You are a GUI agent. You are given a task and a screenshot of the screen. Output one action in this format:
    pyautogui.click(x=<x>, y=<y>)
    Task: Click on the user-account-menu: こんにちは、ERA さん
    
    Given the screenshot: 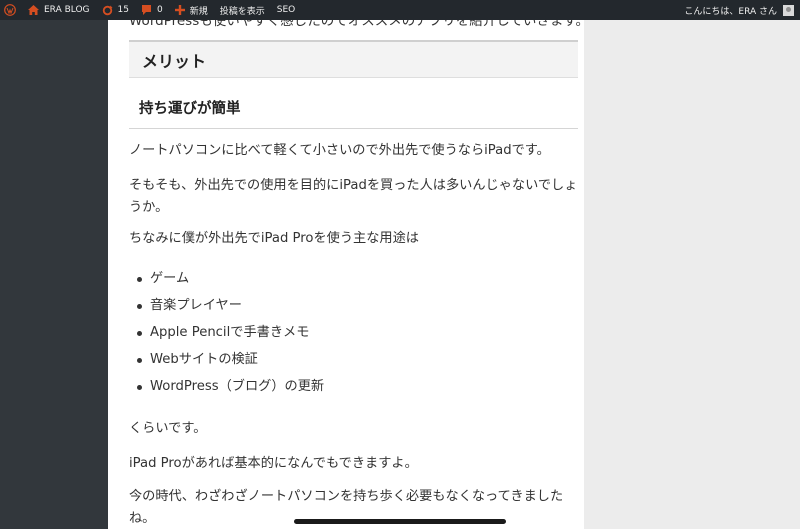 What is the action you would take?
    pyautogui.click(x=739, y=10)
    